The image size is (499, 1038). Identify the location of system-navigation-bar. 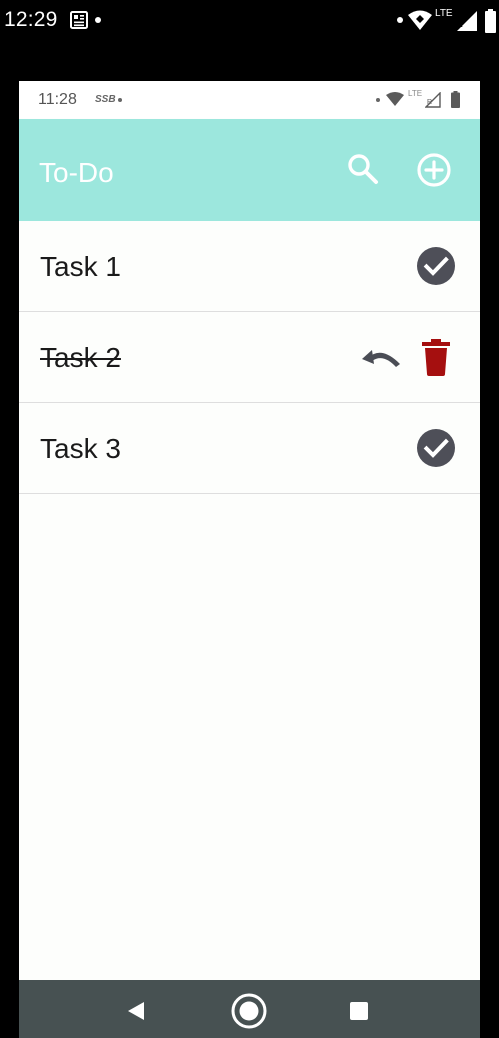
(249, 1009).